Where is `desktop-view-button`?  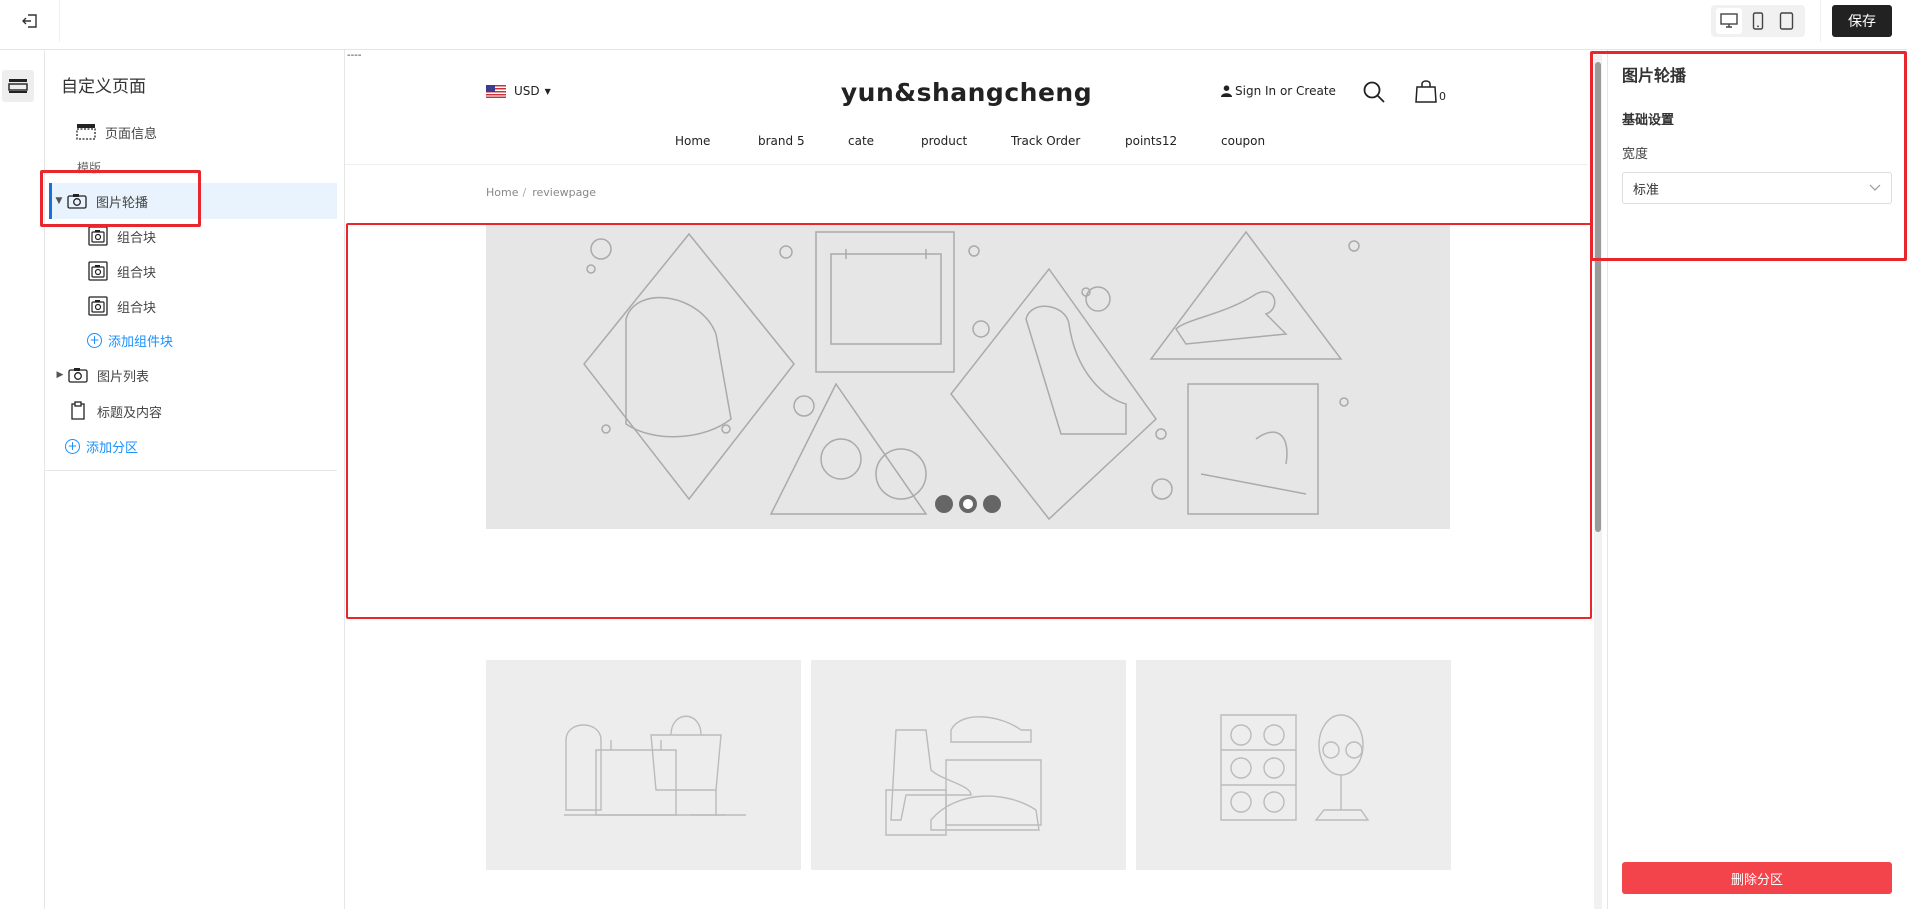
desktop-view-button is located at coordinates (1729, 21).